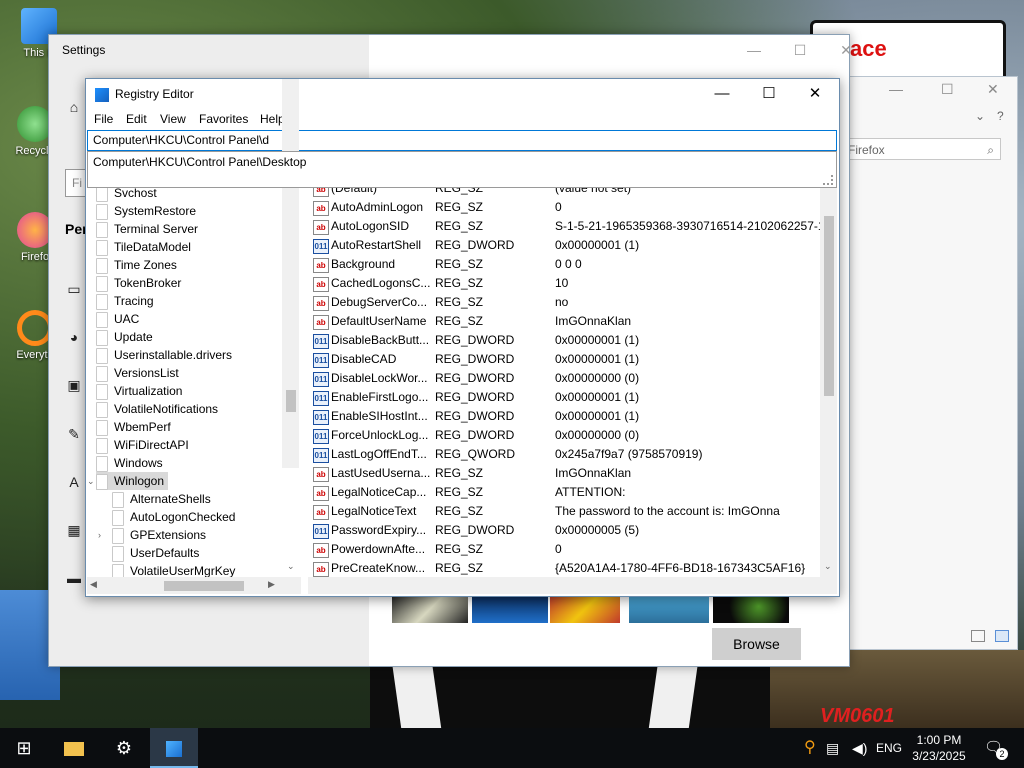 This screenshot has width=1024, height=768. I want to click on value-row: ab CachedLogonsC... REG_SZ 10, so click(564, 283).